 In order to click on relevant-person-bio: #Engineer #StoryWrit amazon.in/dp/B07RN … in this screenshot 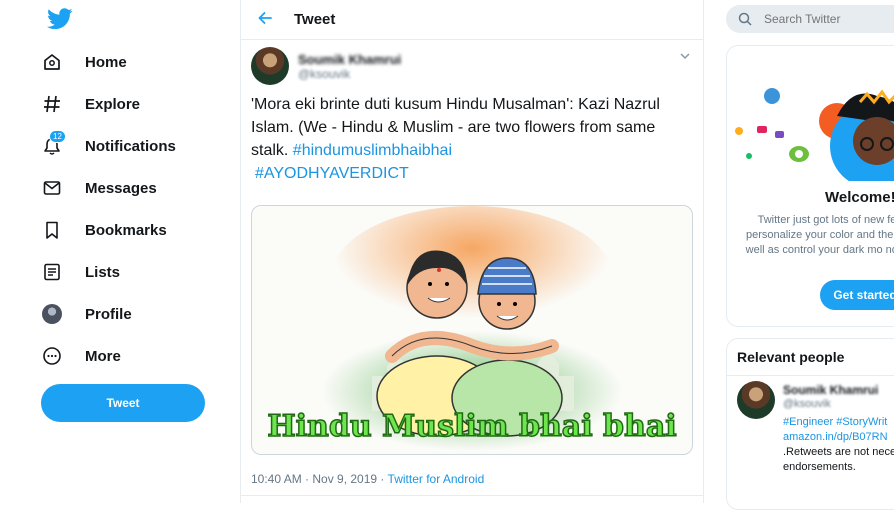, I will do `click(838, 445)`.